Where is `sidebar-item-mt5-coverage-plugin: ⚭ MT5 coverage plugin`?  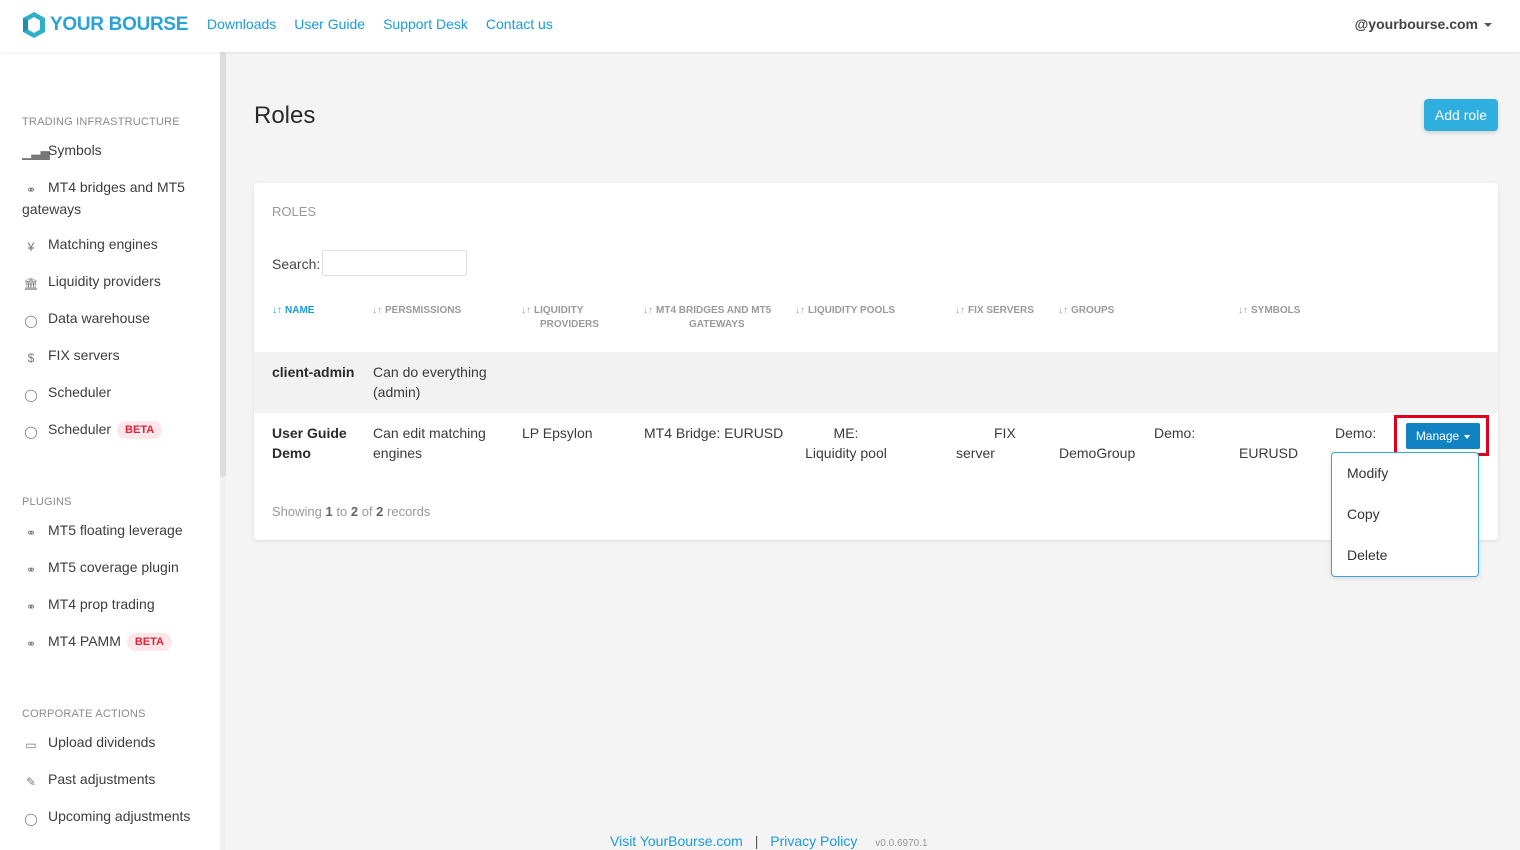 sidebar-item-mt5-coverage-plugin: ⚭ MT5 coverage plugin is located at coordinates (117, 567).